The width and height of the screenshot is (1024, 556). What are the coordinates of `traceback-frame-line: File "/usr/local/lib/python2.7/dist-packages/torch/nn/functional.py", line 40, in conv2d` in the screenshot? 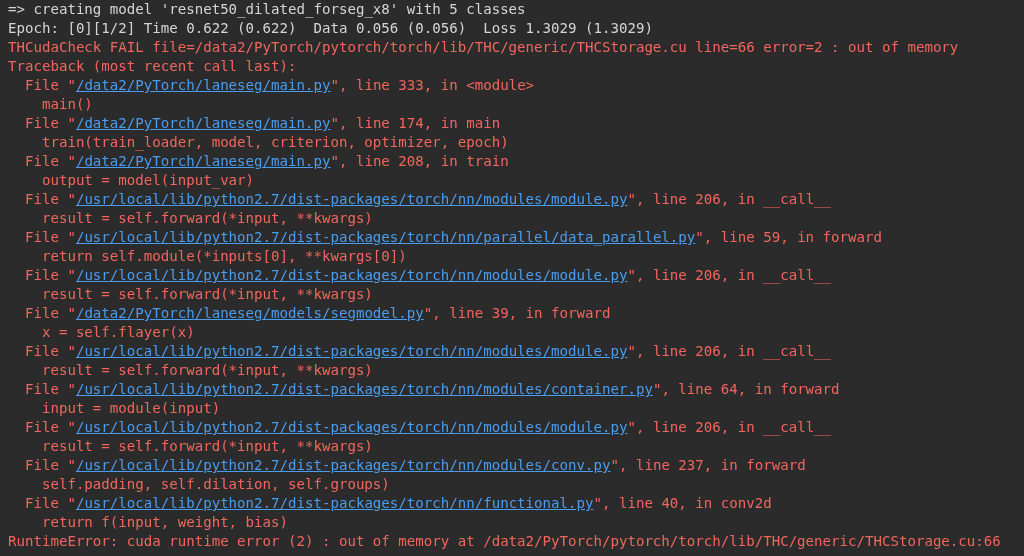 It's located at (397, 503).